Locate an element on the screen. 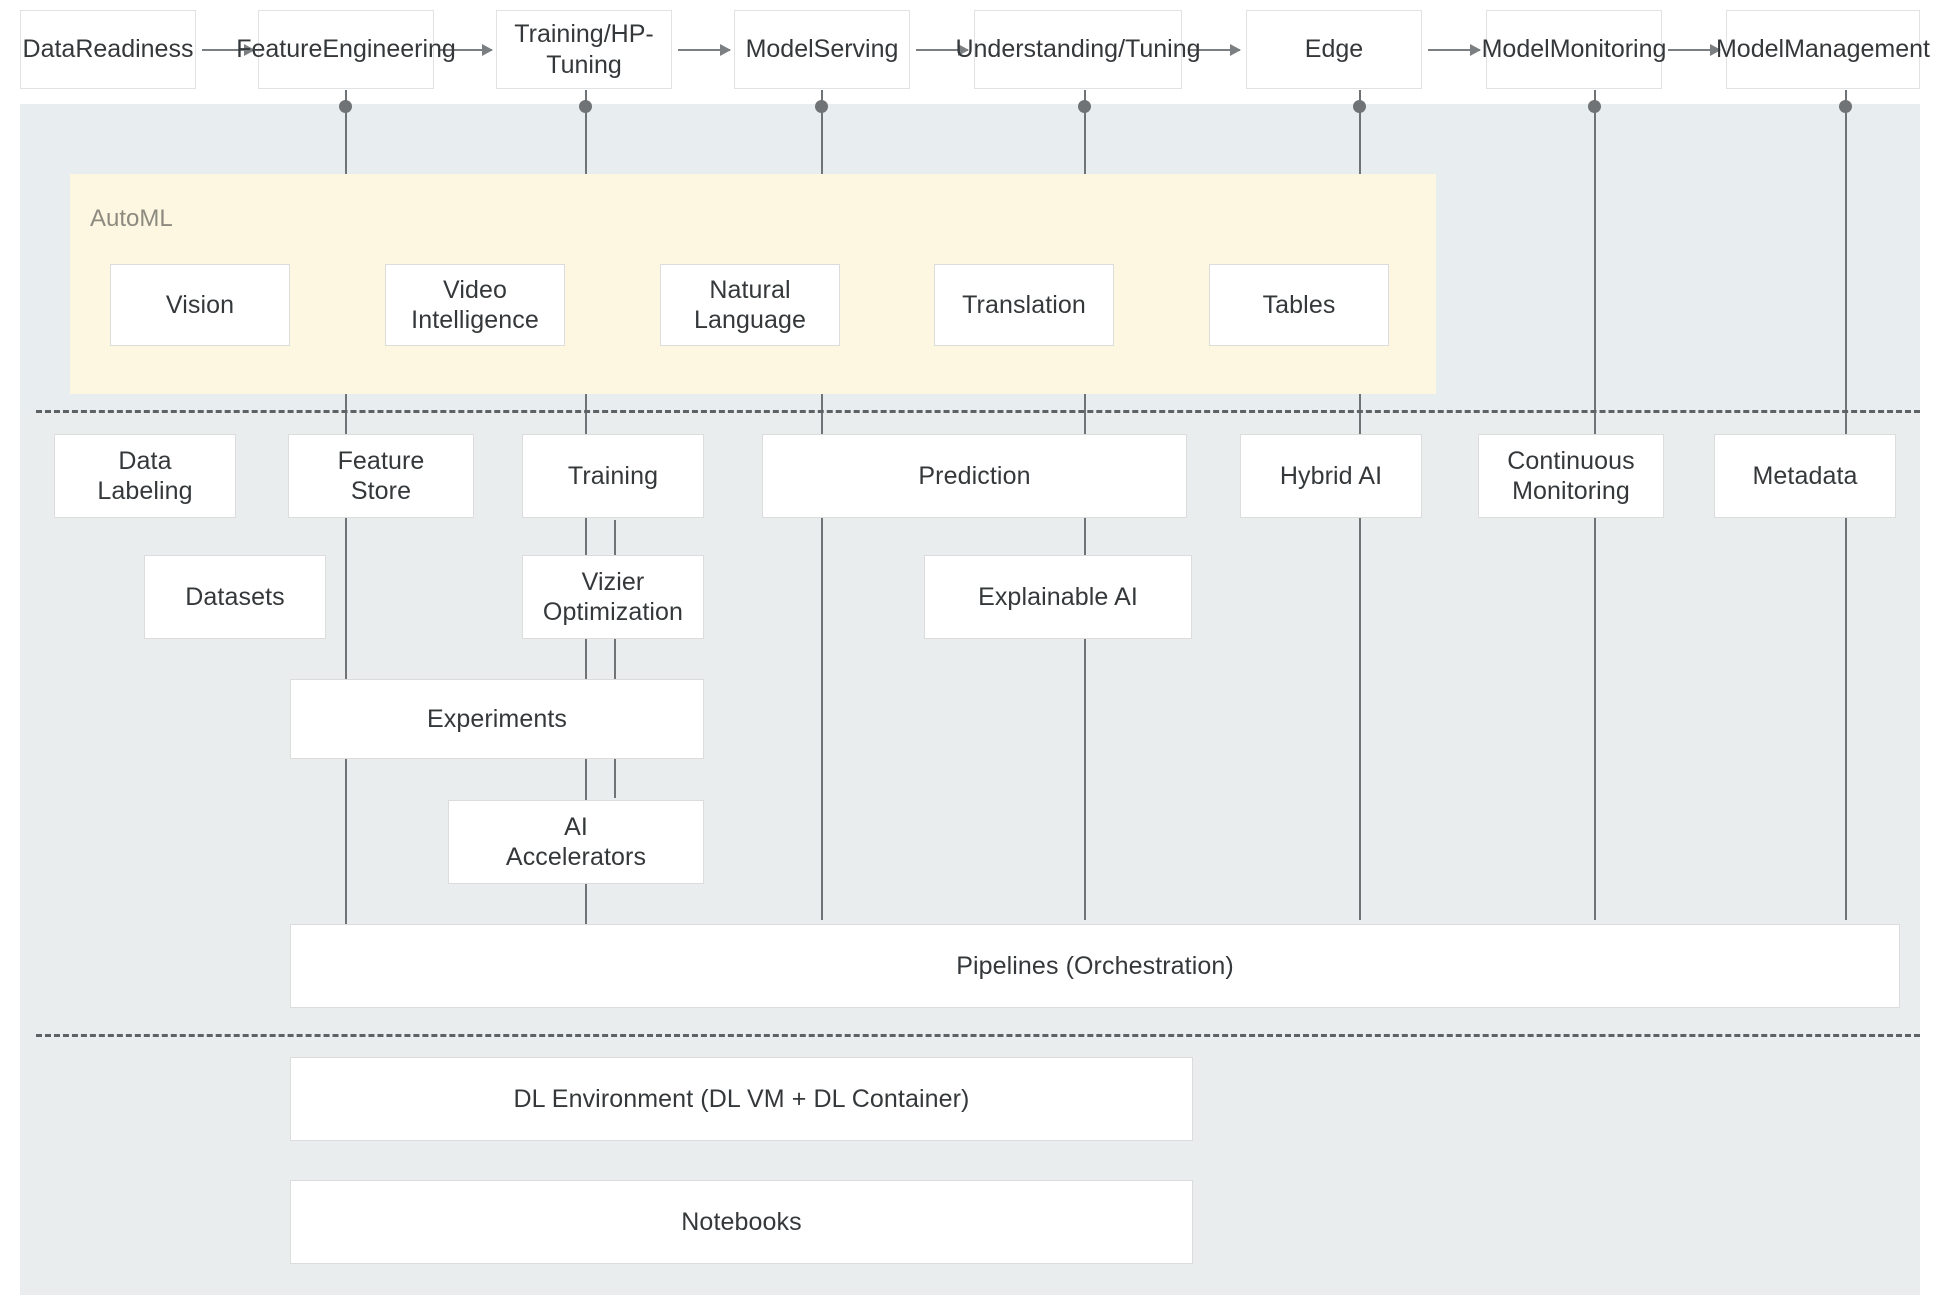  stage-model-serving: ModelServing is located at coordinates (822, 49).